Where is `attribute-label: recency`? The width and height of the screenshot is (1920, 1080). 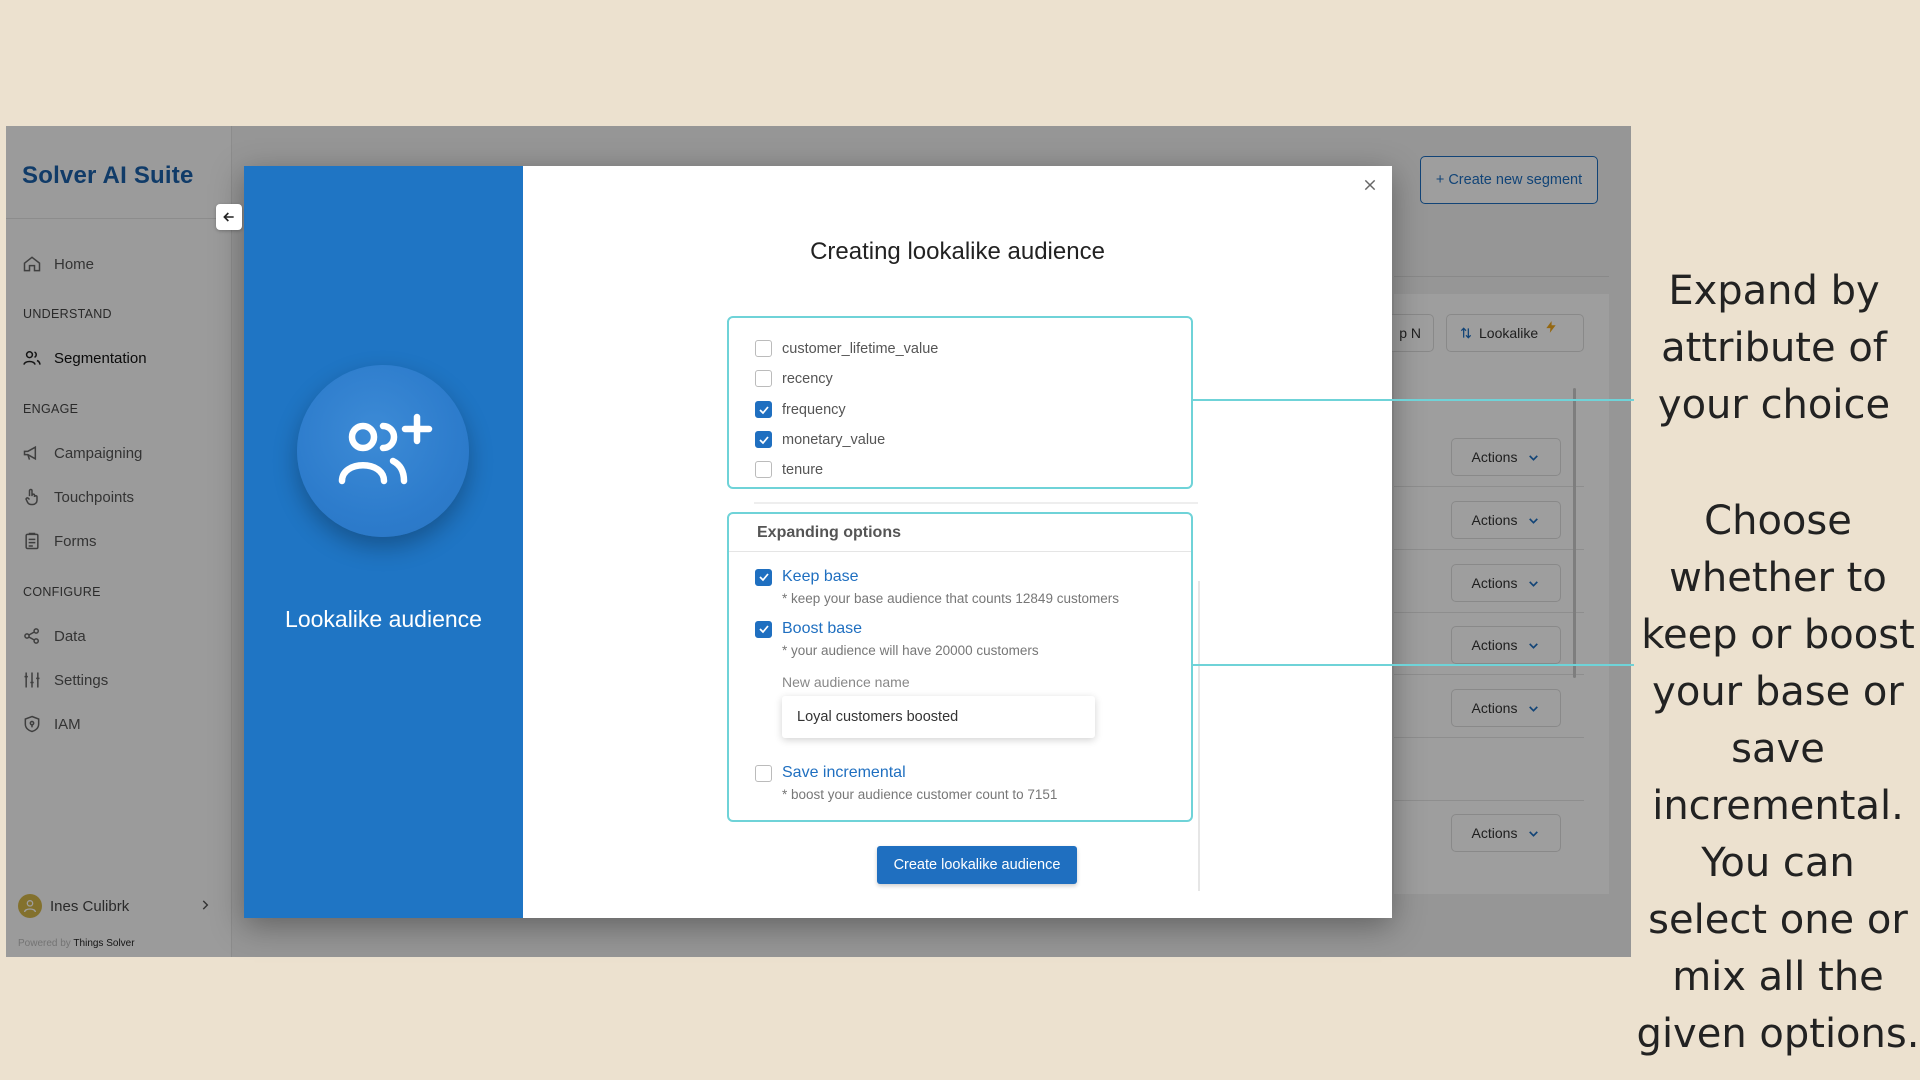 attribute-label: recency is located at coordinates (807, 378).